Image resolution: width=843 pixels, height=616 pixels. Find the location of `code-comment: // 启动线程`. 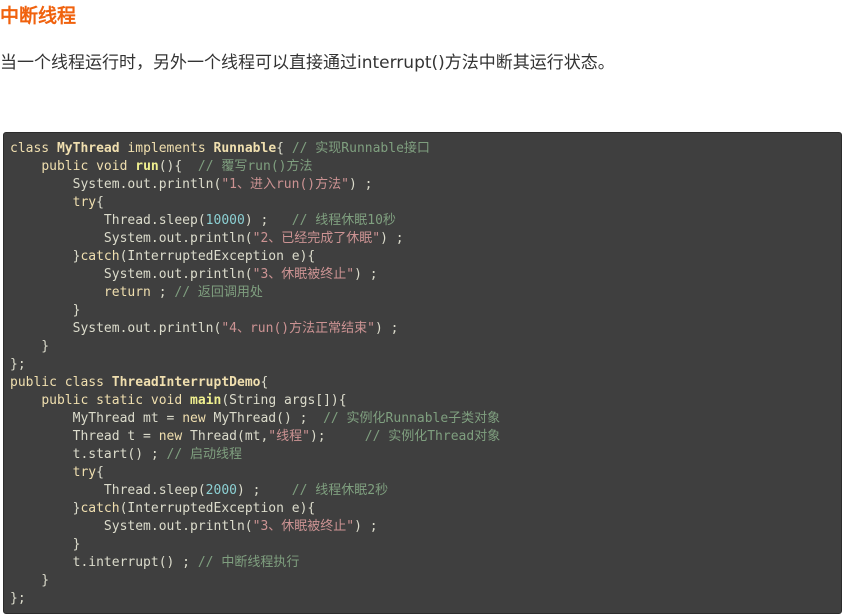

code-comment: // 启动线程 is located at coordinates (204, 454).